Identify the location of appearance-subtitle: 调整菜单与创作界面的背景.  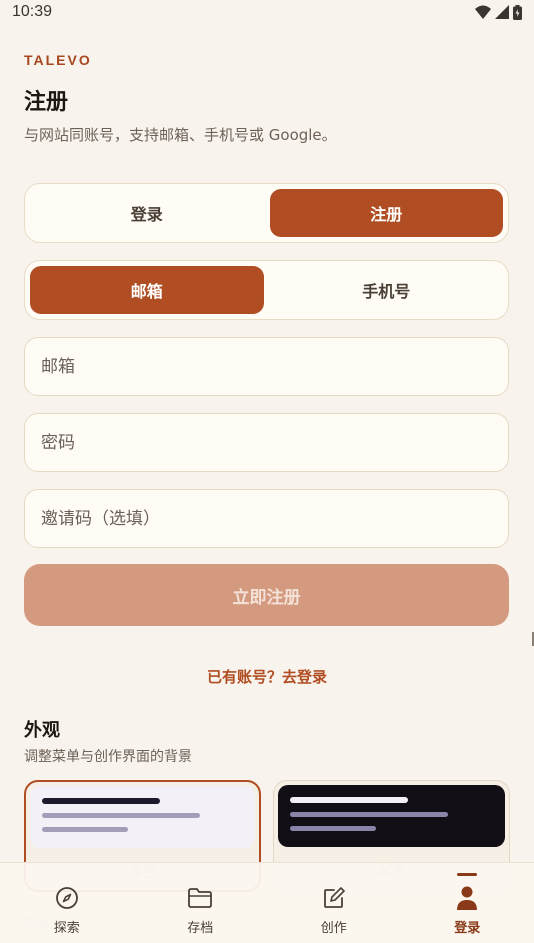
(108, 757).